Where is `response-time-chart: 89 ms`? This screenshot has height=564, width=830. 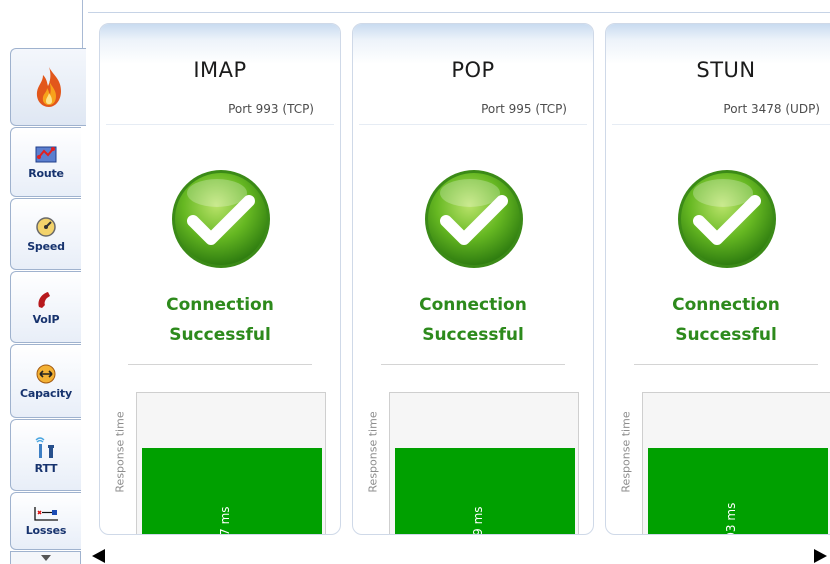 response-time-chart: 89 ms is located at coordinates (484, 463).